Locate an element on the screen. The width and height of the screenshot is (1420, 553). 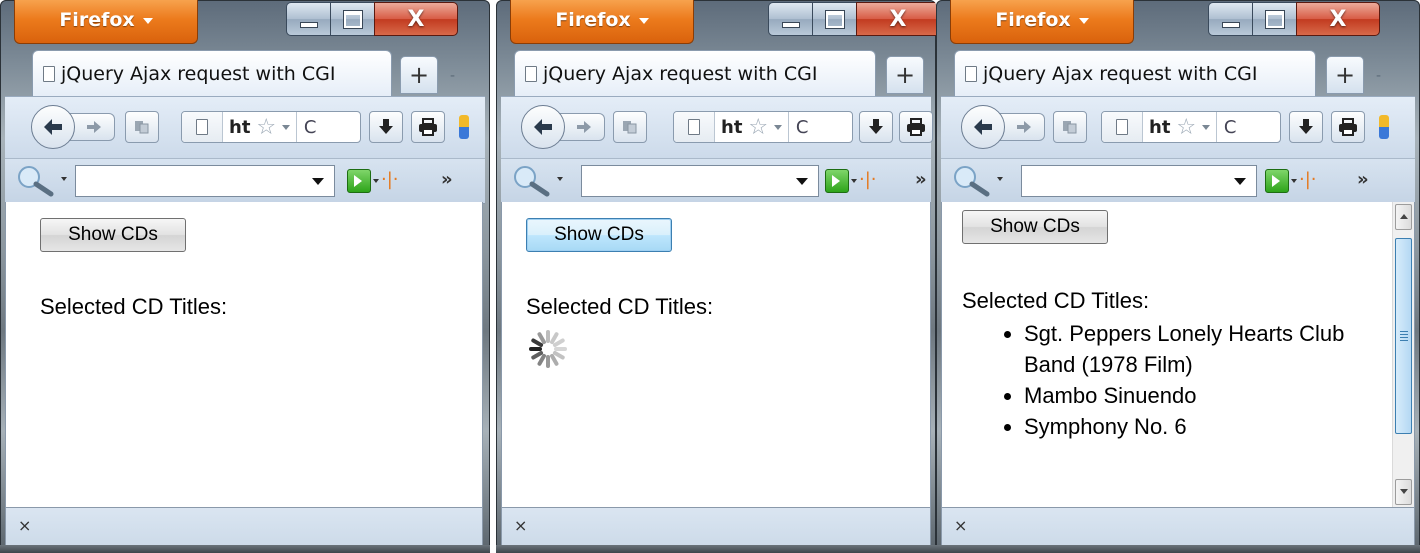
download-icon is located at coordinates (1306, 126).